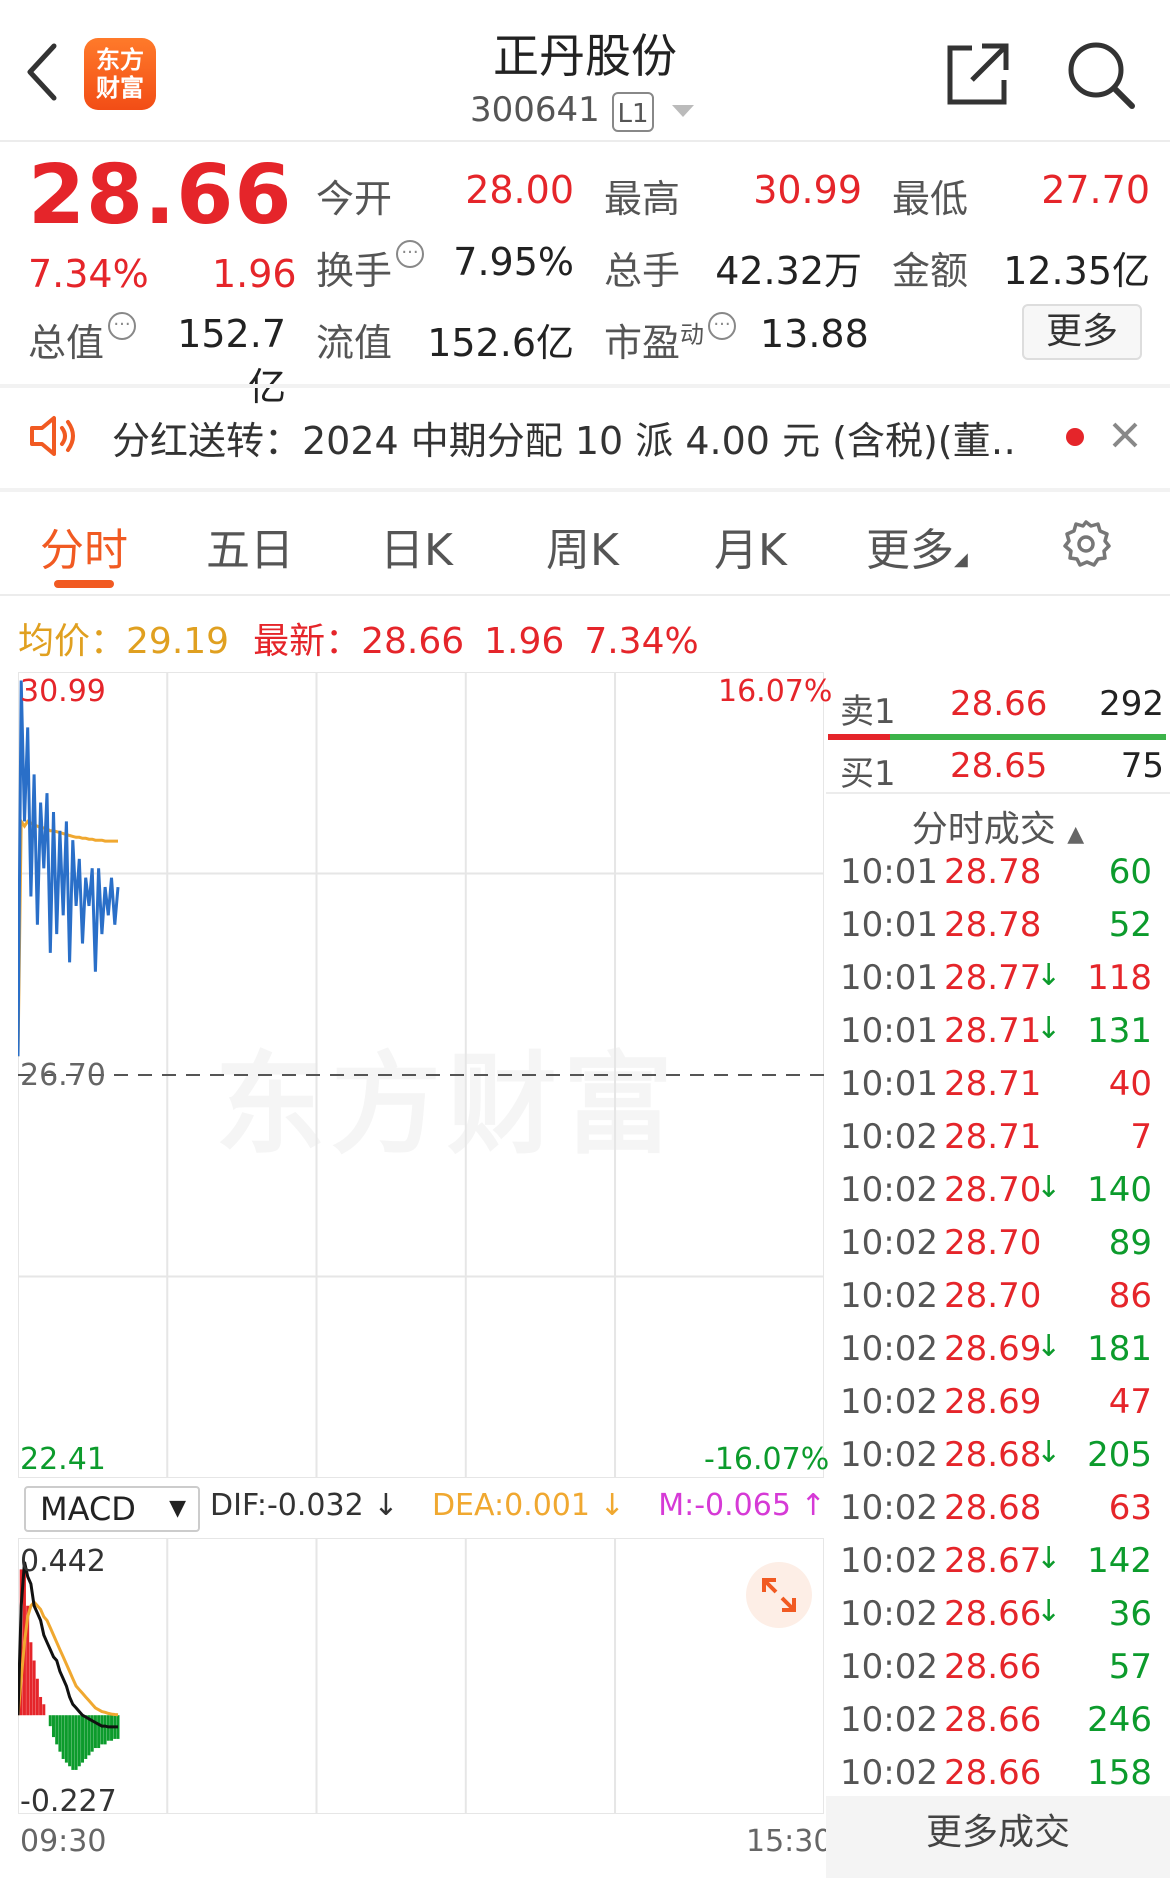 Image resolution: width=1170 pixels, height=1878 pixels. What do you see at coordinates (1130, 1614) in the screenshot?
I see `tick-volume: 36` at bounding box center [1130, 1614].